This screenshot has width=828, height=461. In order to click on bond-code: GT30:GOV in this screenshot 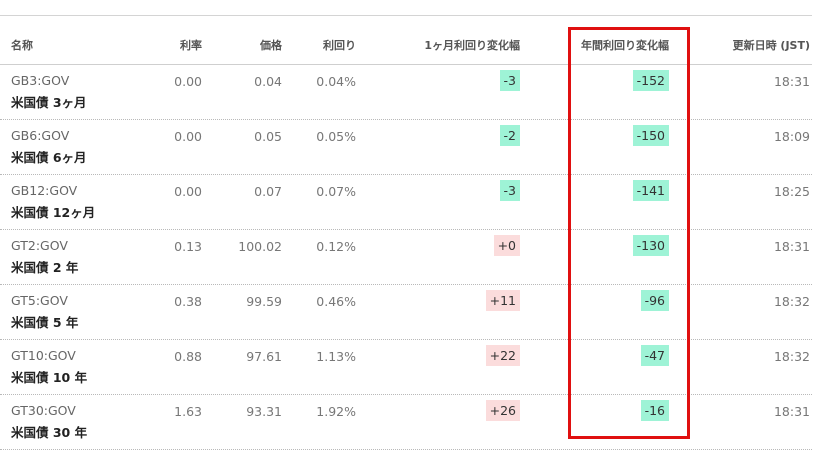, I will do `click(43, 410)`.